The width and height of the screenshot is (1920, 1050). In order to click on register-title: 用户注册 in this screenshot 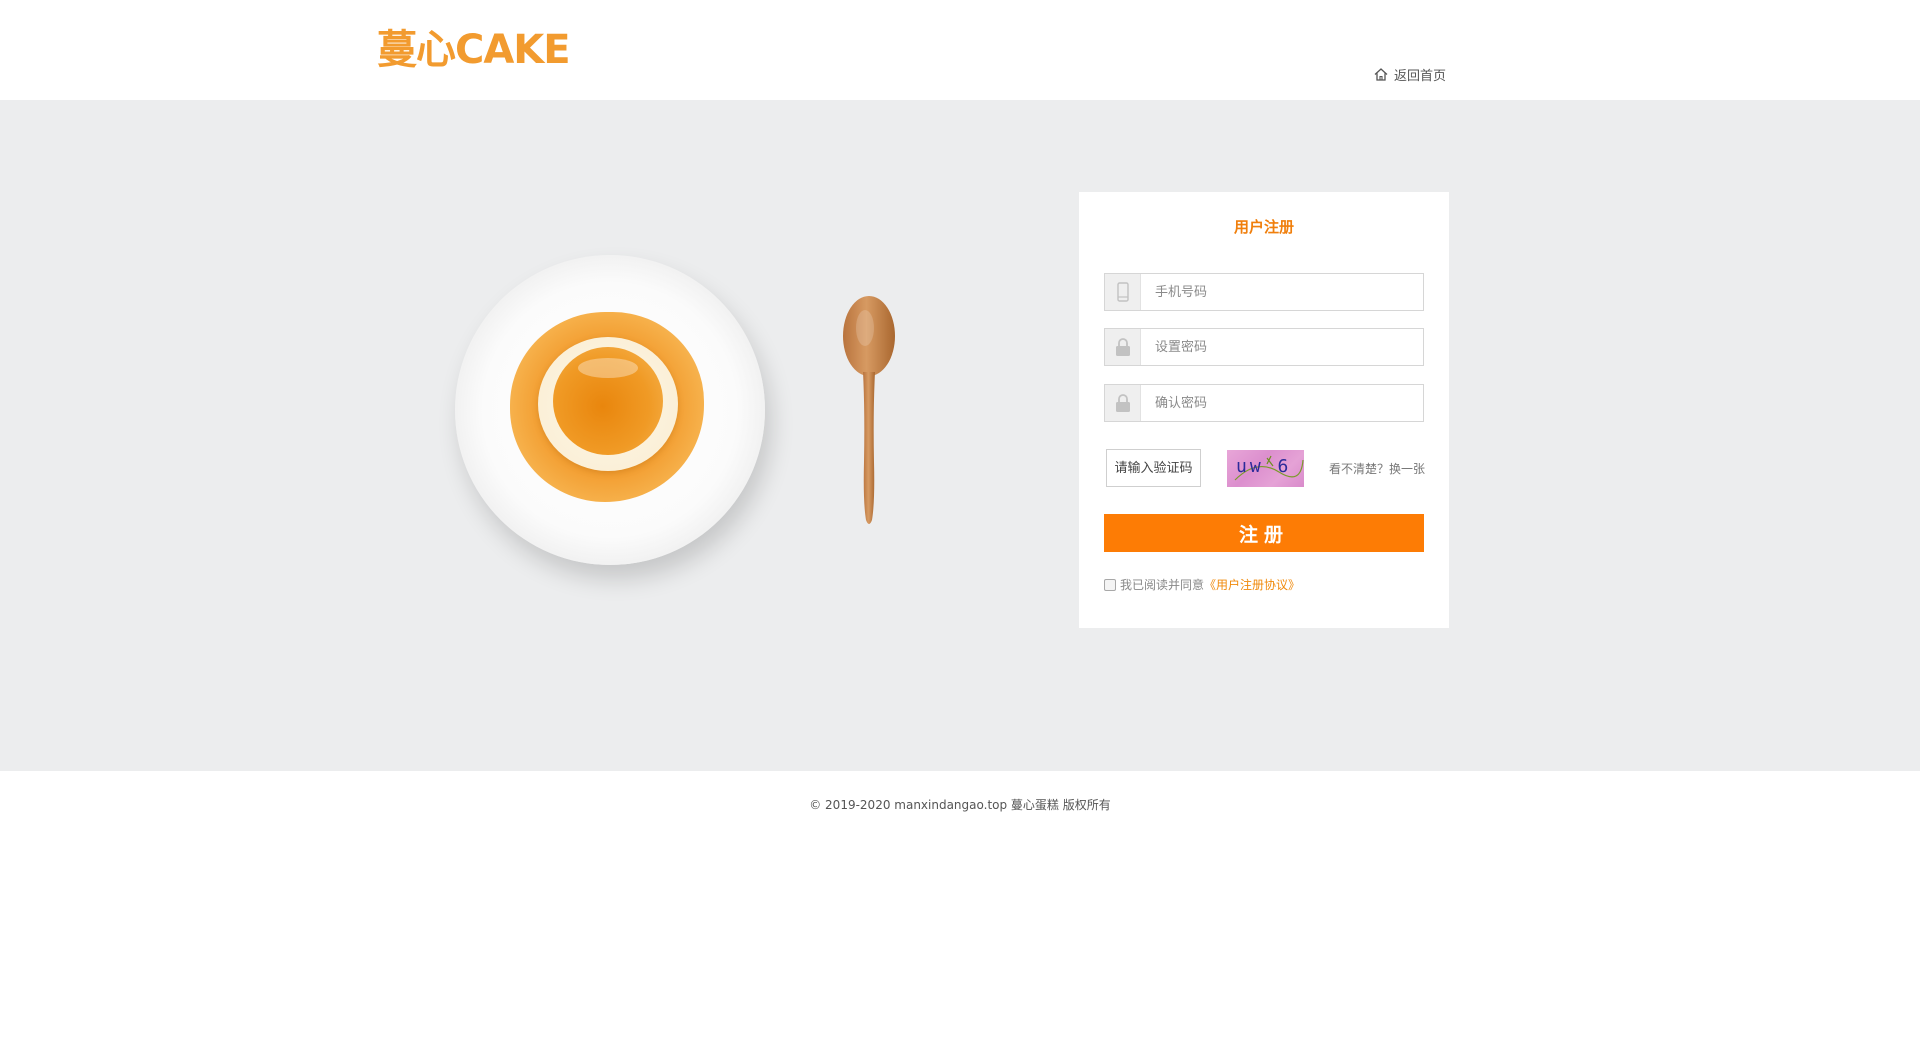, I will do `click(1263, 227)`.